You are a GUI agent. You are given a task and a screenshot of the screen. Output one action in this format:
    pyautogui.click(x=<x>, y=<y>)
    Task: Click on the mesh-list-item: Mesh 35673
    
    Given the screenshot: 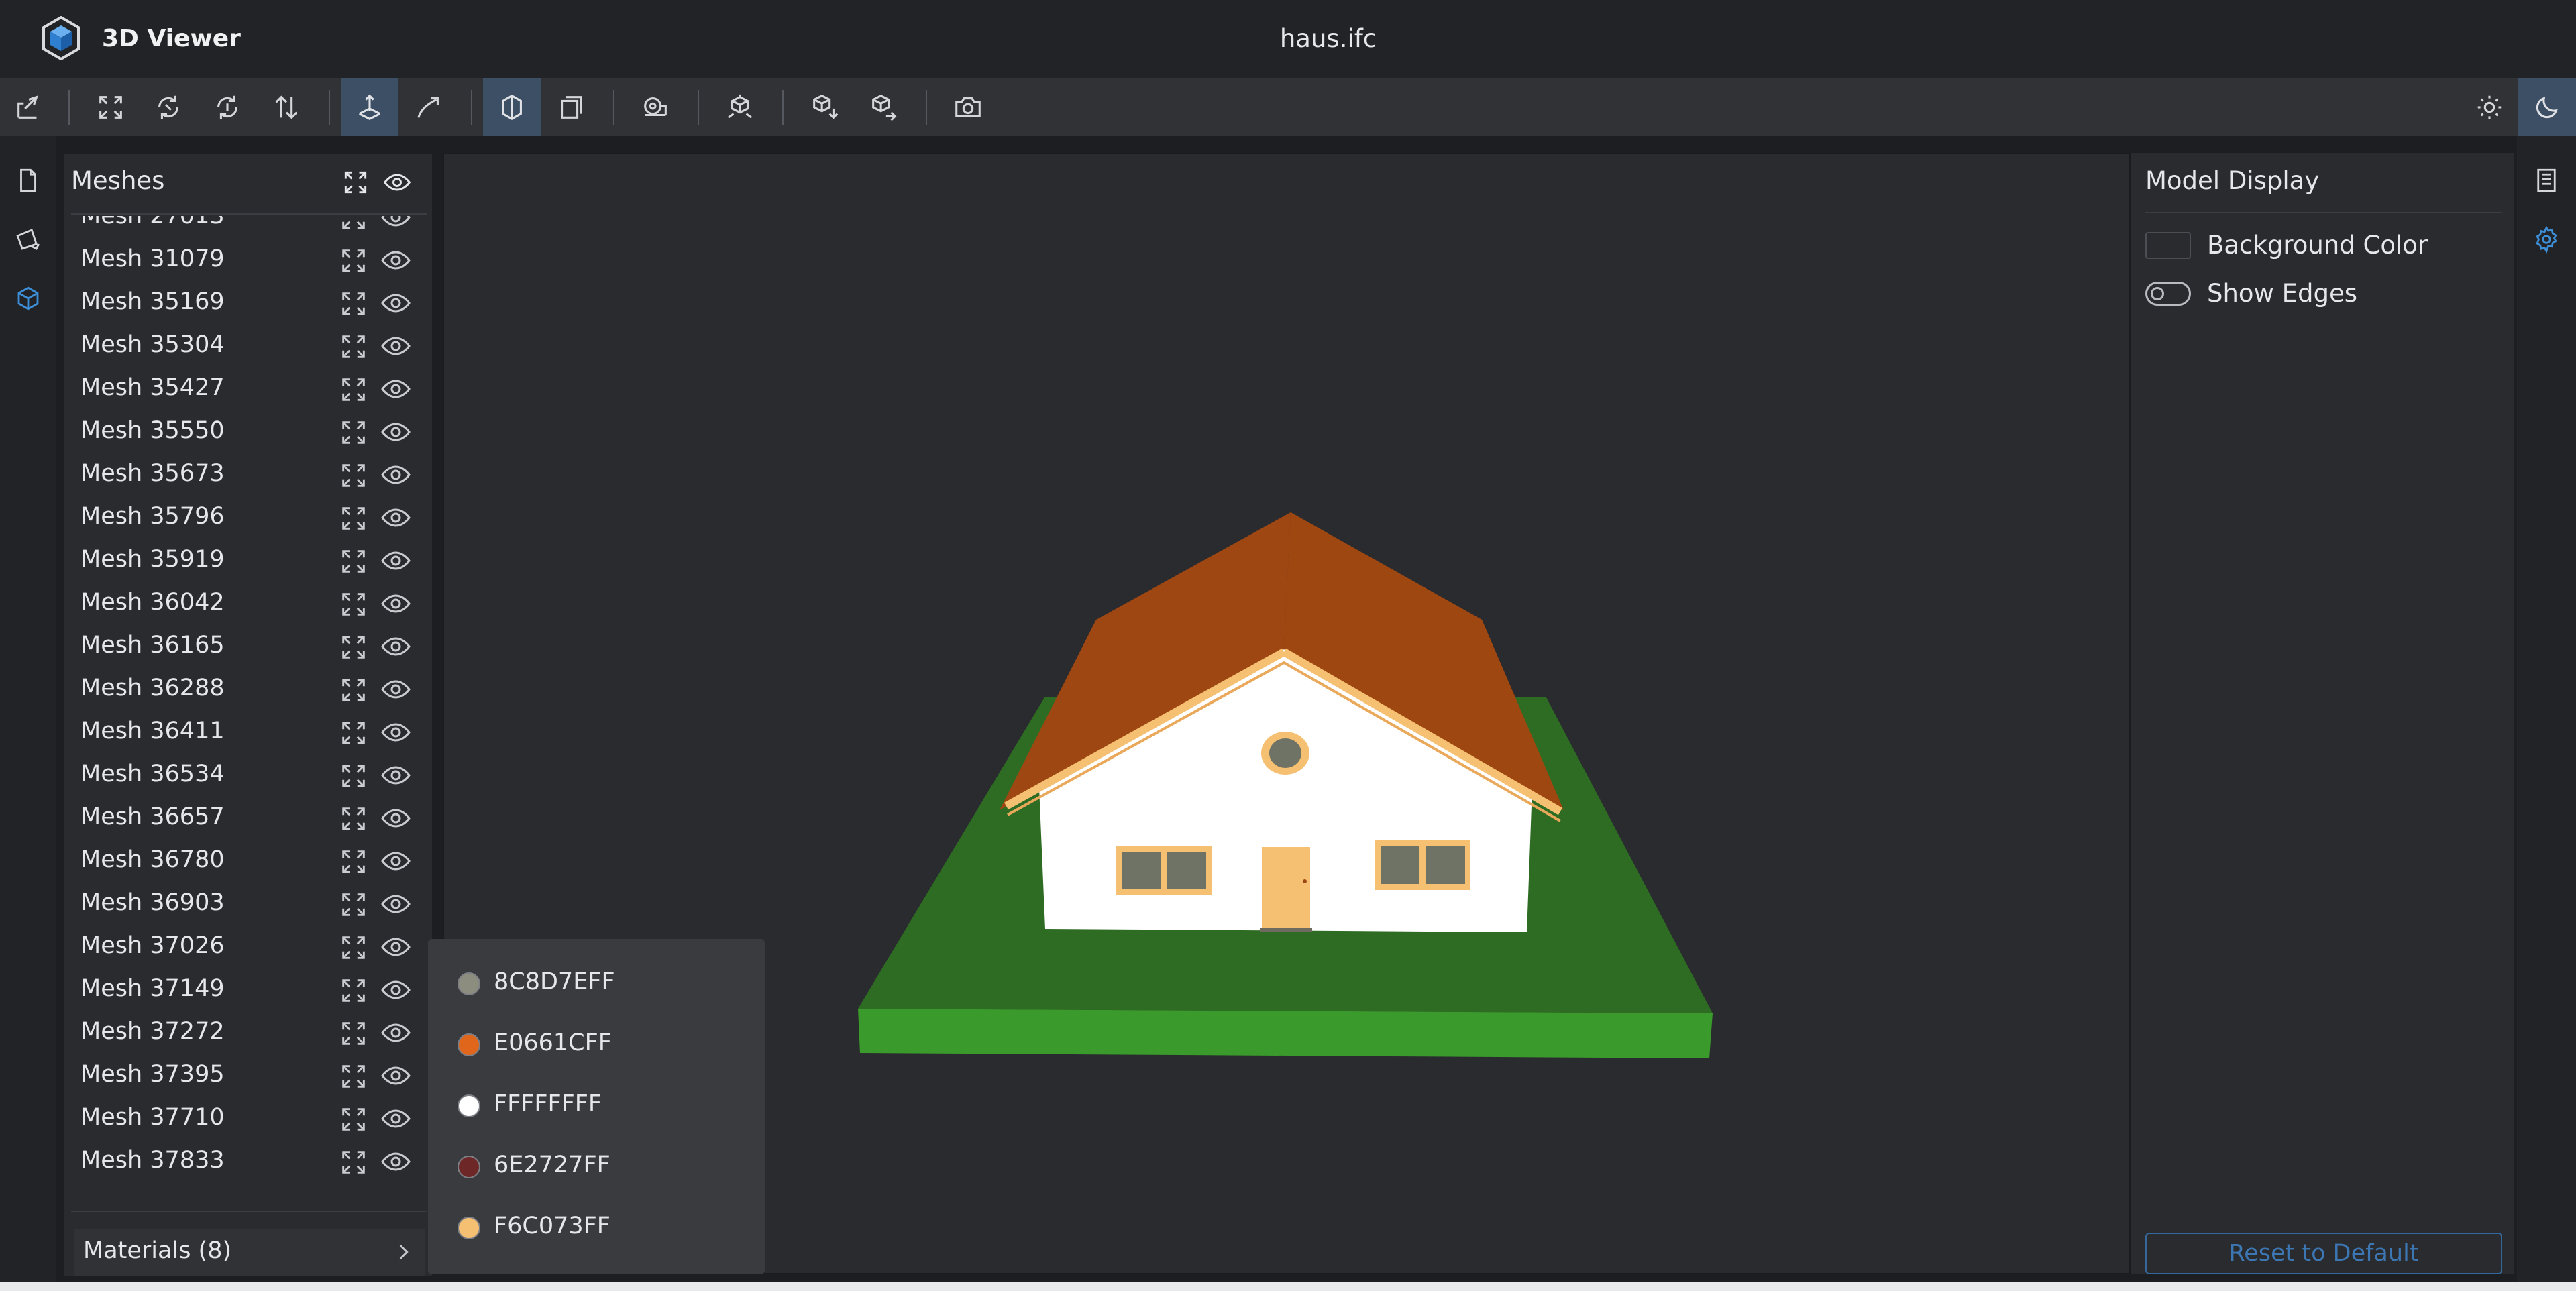 What is the action you would take?
    pyautogui.click(x=248, y=474)
    